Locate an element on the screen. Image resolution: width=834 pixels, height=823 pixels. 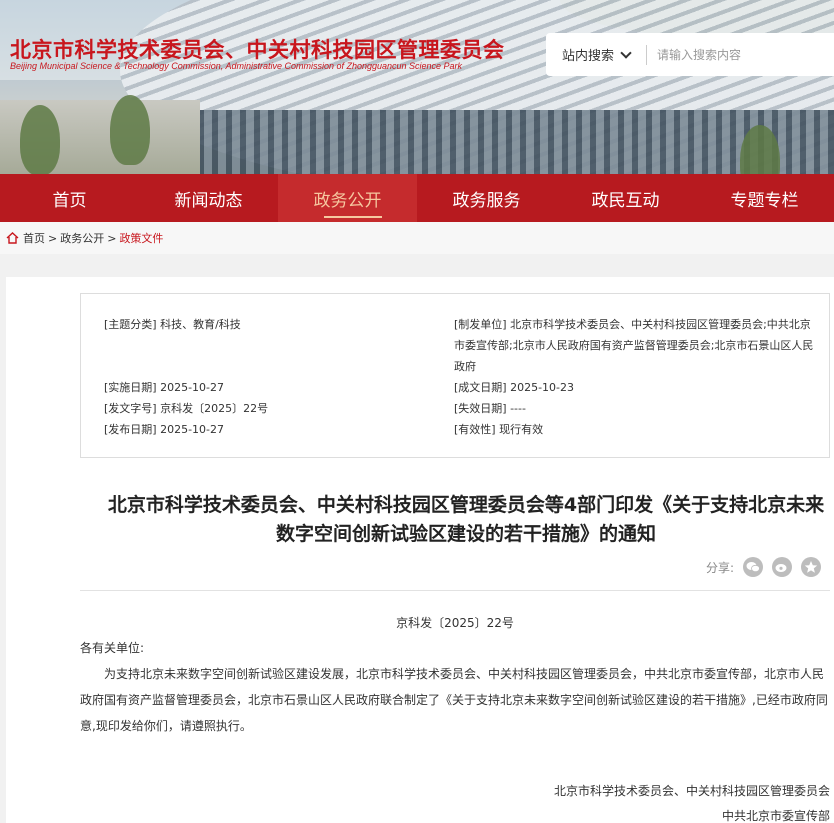
search-scope-select: 站内搜索 is located at coordinates (596, 54).